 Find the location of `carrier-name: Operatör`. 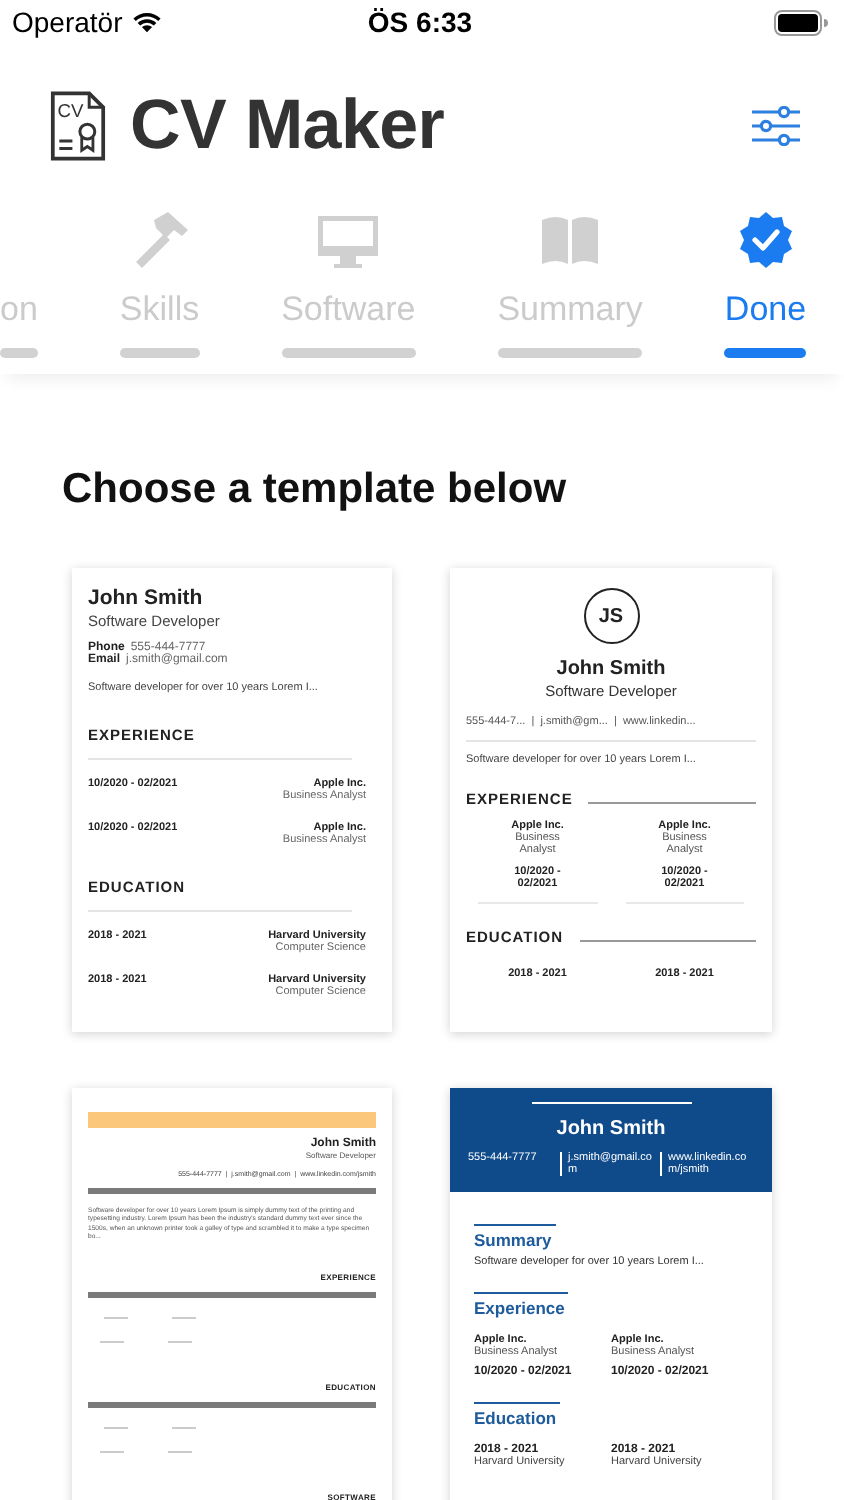

carrier-name: Operatör is located at coordinates (67, 22).